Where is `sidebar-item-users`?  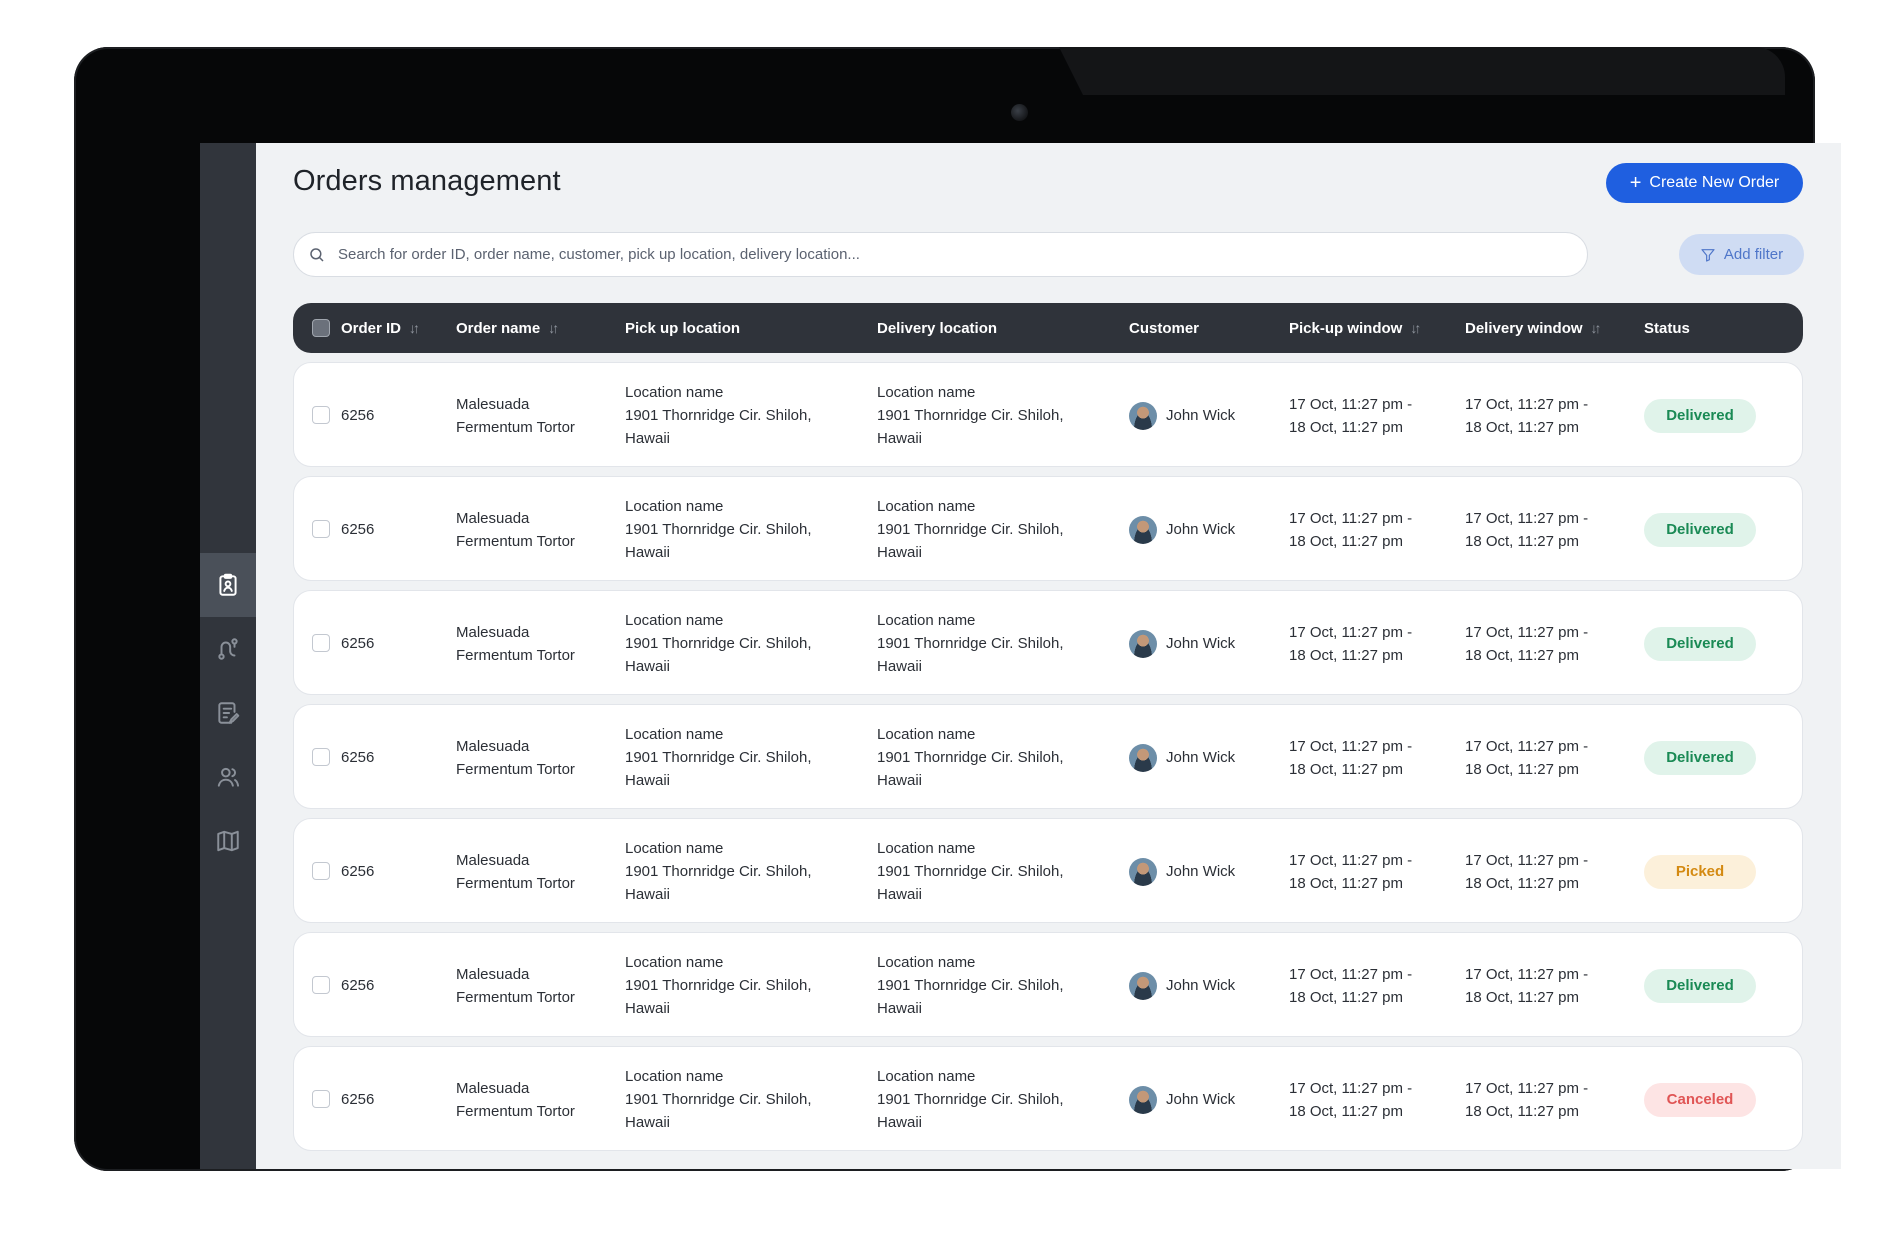 sidebar-item-users is located at coordinates (228, 777).